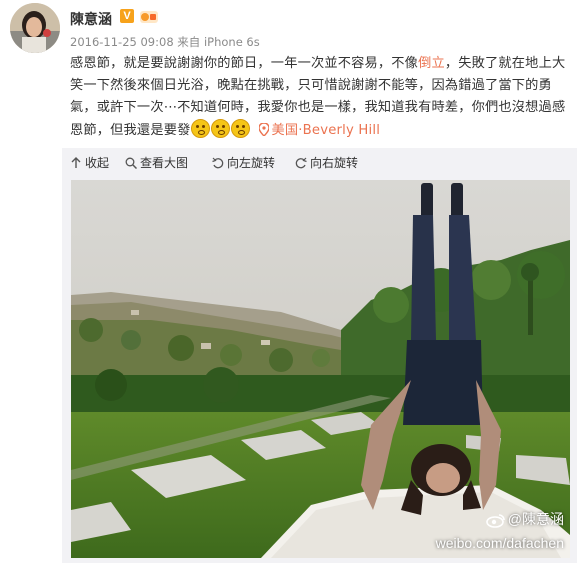 The height and width of the screenshot is (563, 577). I want to click on username: 陳意涵, so click(91, 19).